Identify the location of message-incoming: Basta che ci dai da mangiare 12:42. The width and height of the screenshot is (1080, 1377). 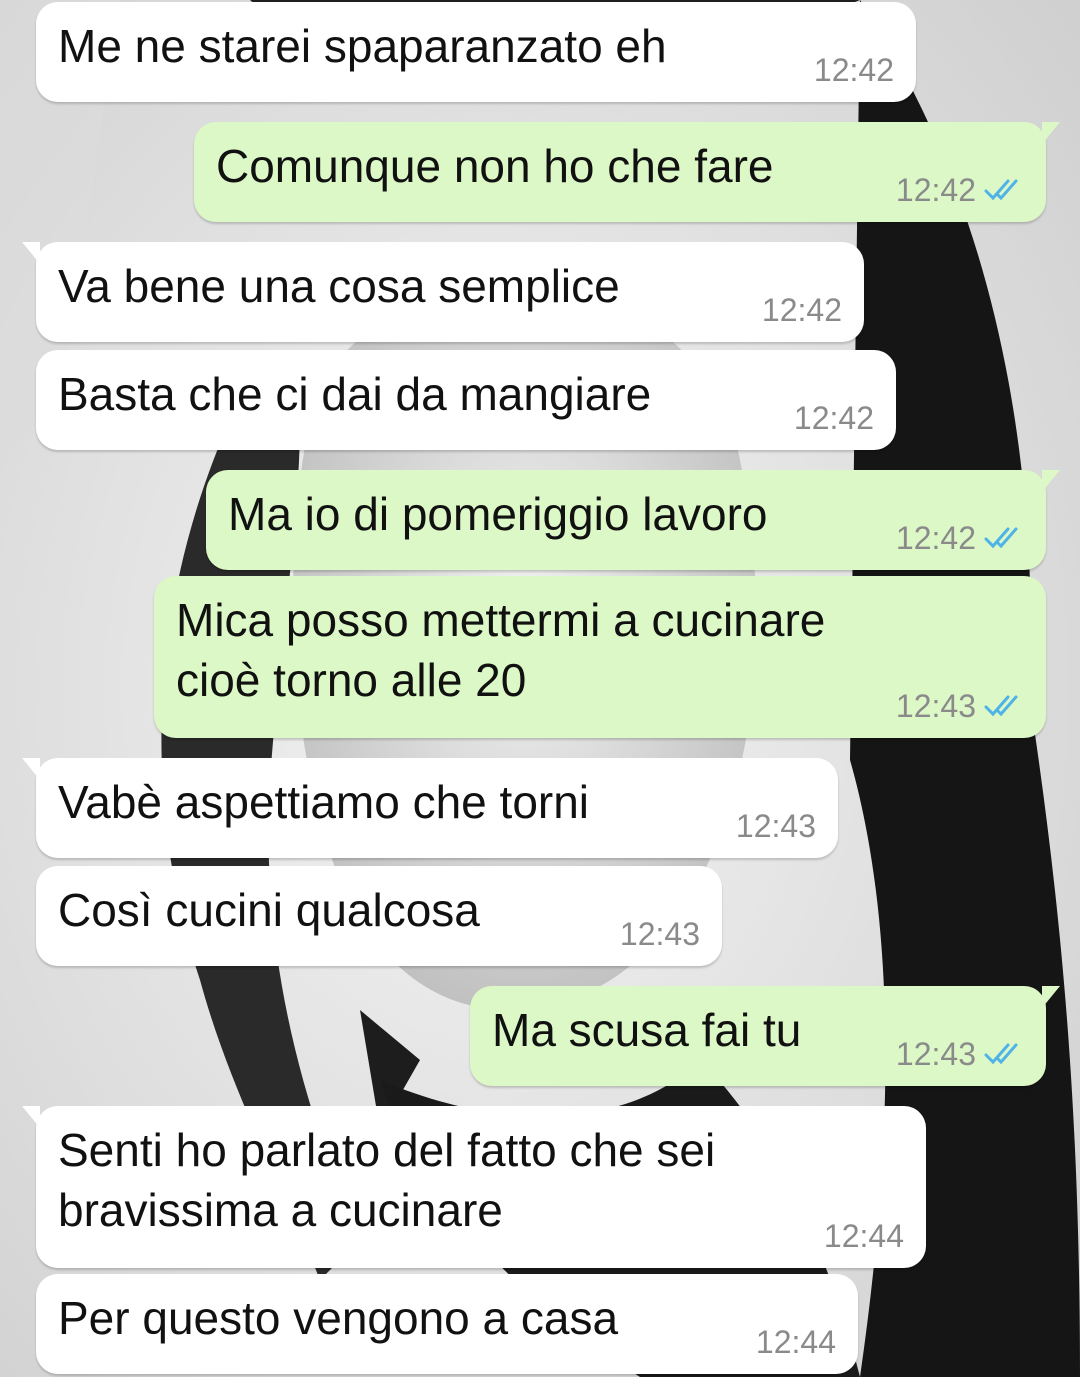
(466, 400).